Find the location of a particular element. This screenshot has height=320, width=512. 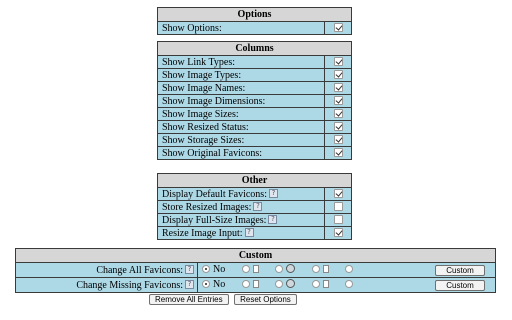

show-image-dimensions-label: Show Image Dimensions: is located at coordinates (241, 101).